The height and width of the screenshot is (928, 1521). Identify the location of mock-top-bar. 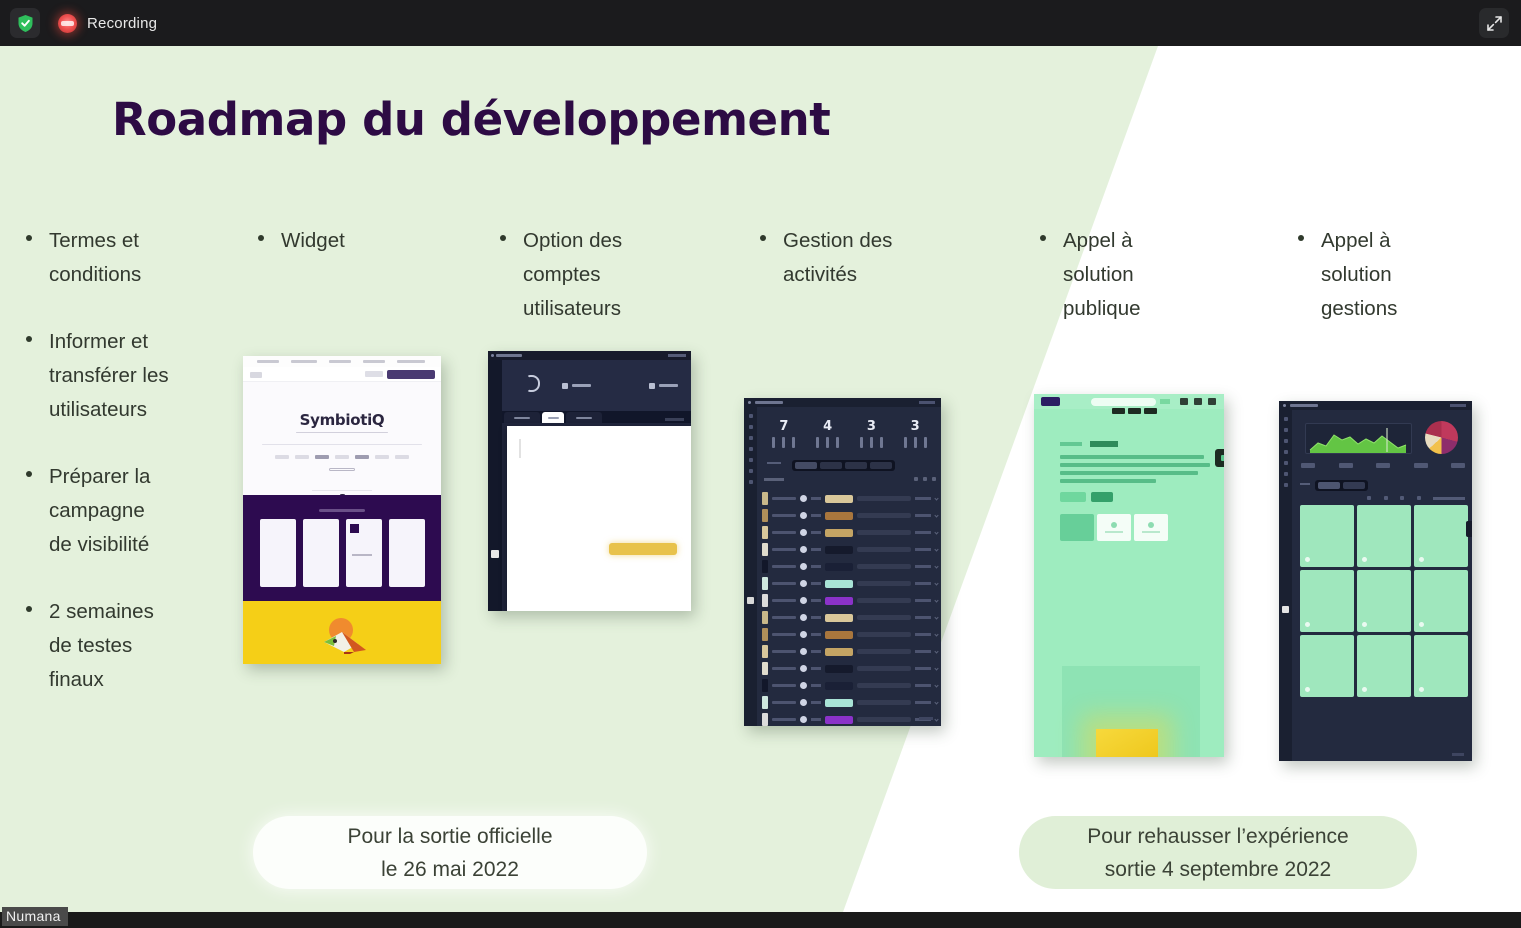
(1129, 401).